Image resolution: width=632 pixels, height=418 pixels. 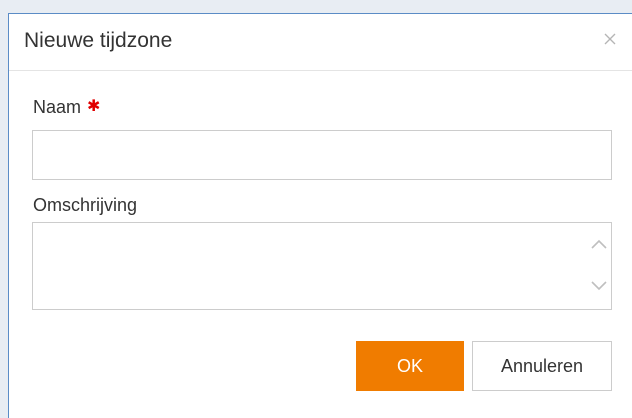 I want to click on name-label-text: Naam, so click(x=57, y=107).